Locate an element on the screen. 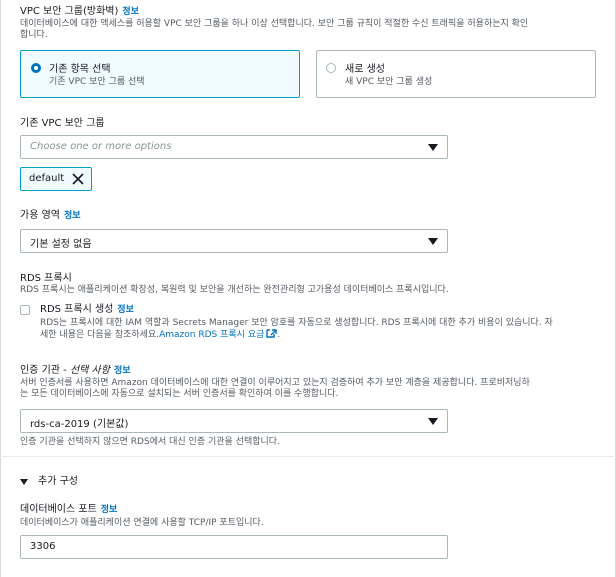  az-info-link: 정보 is located at coordinates (72, 216).